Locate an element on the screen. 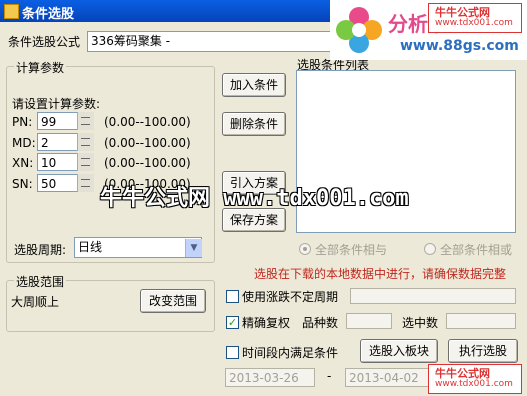 Image resolution: width=527 pixels, height=396 pixels. param-range-xn: (0.00--100.00) is located at coordinates (147, 163).